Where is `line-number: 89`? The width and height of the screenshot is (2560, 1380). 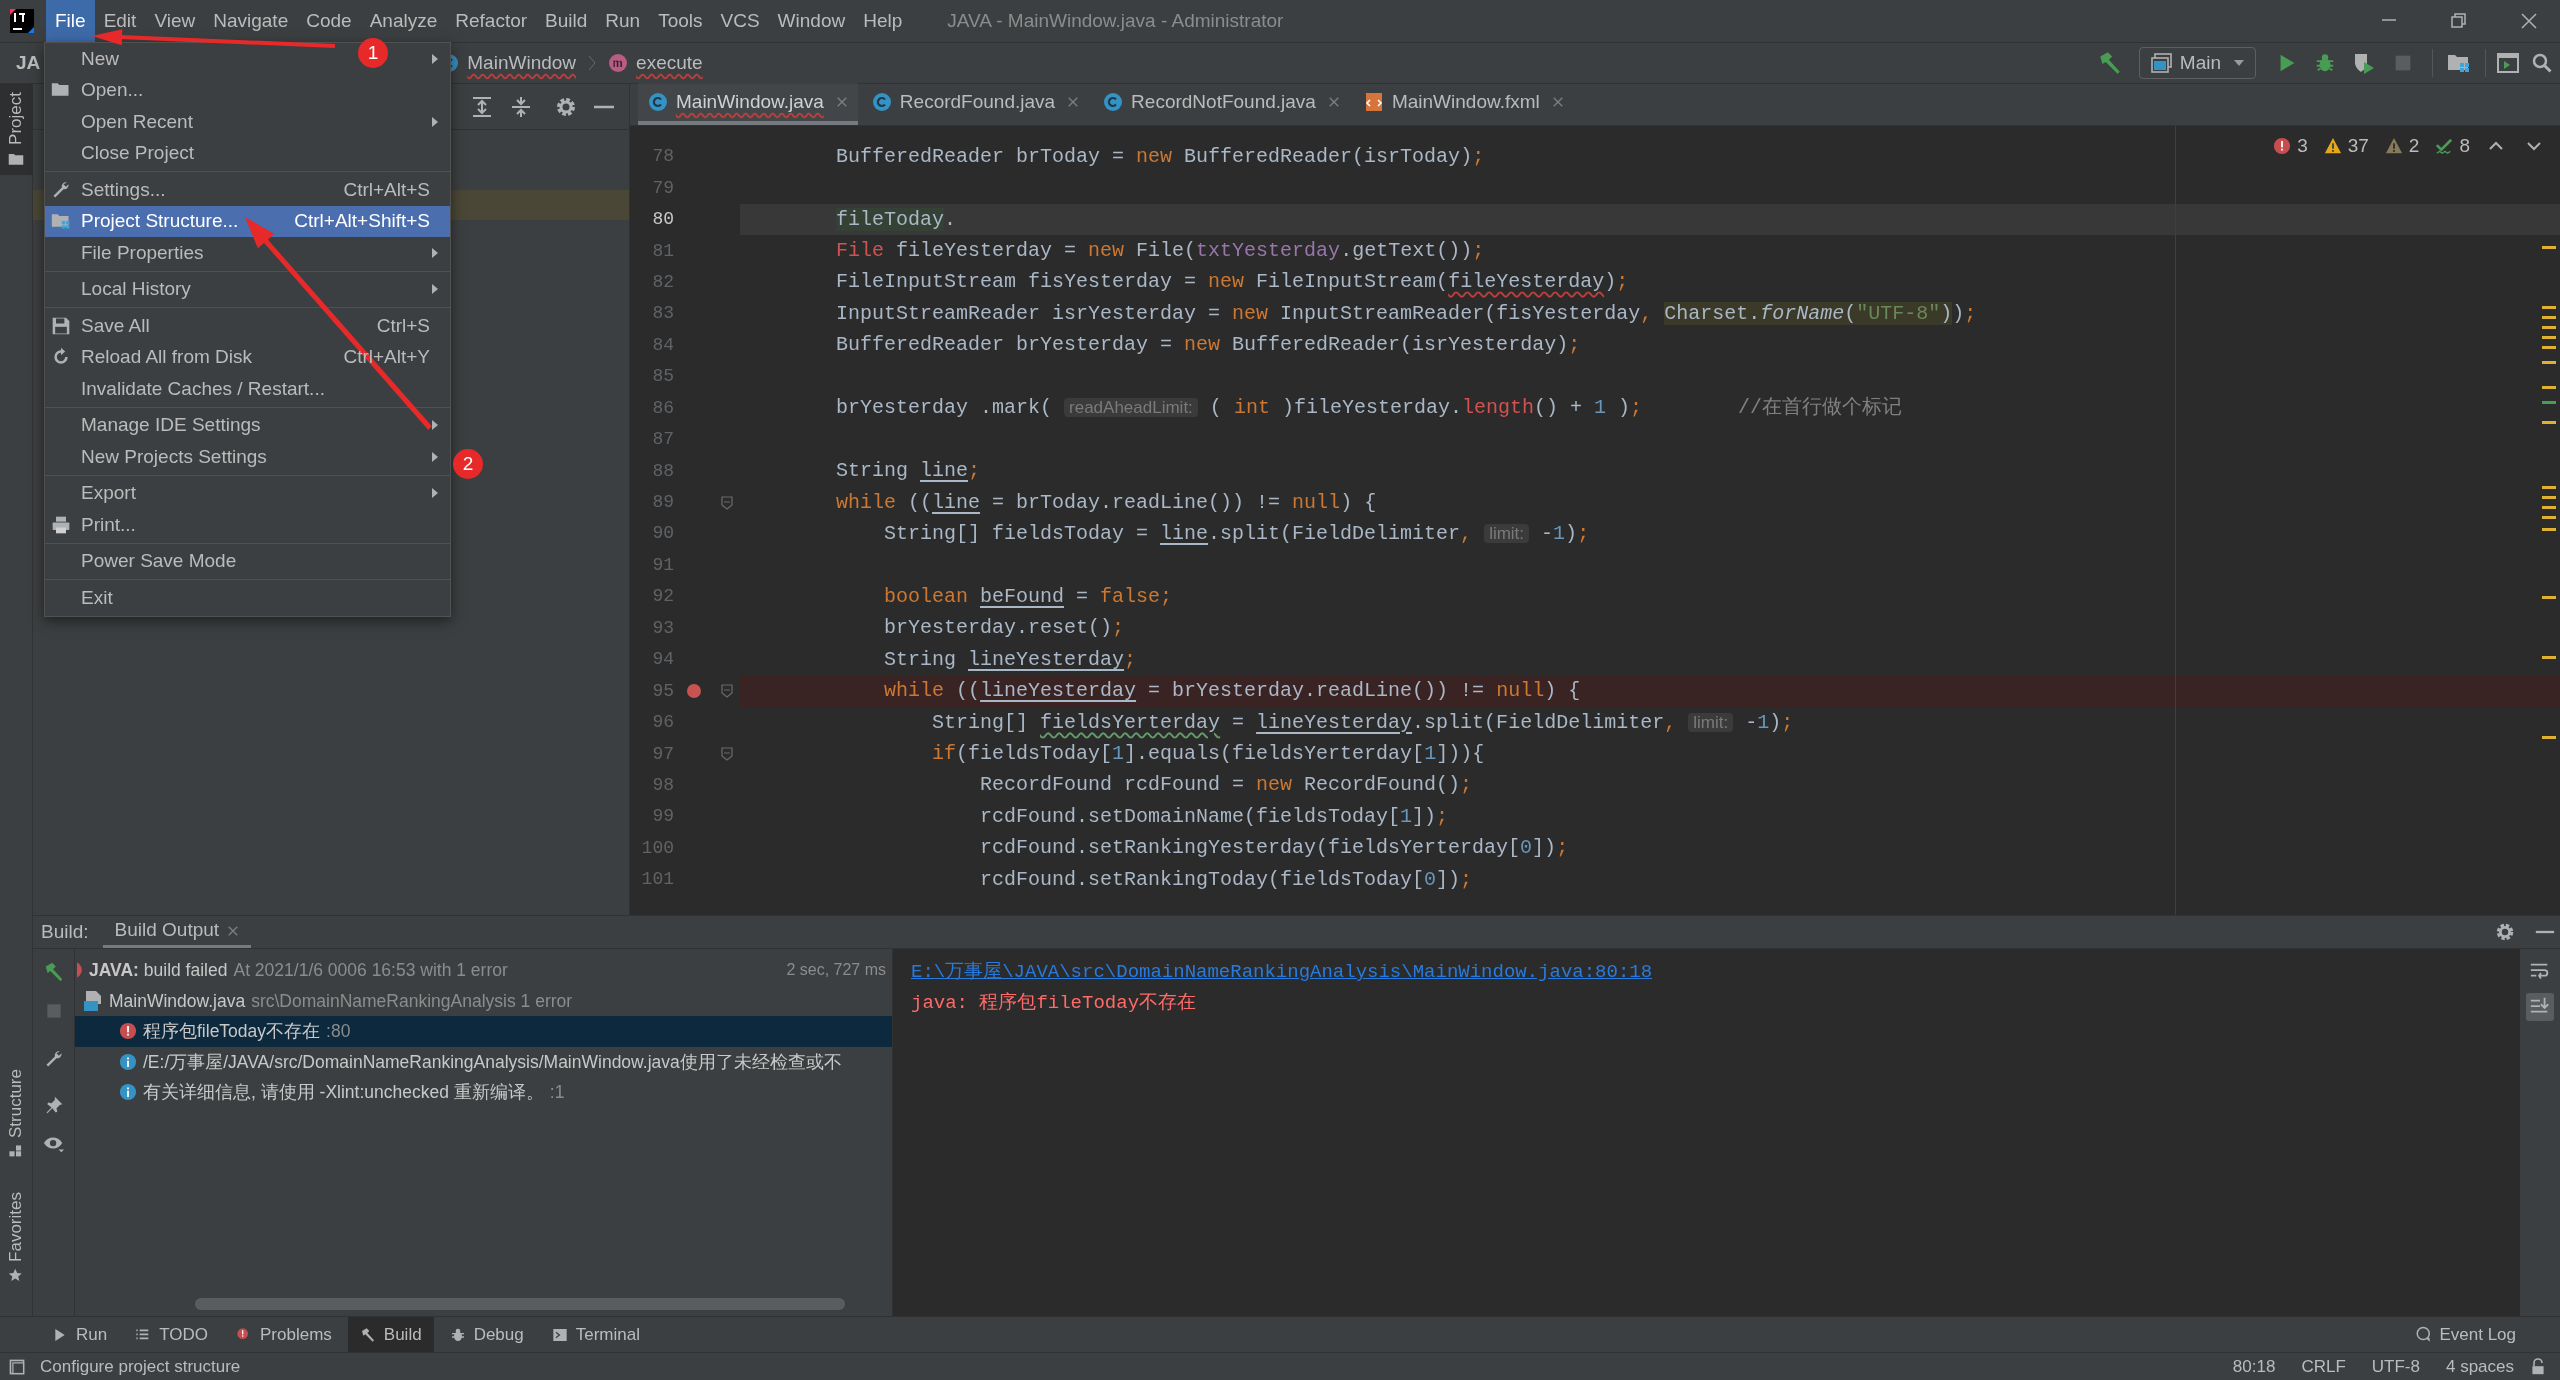 line-number: 89 is located at coordinates (662, 503).